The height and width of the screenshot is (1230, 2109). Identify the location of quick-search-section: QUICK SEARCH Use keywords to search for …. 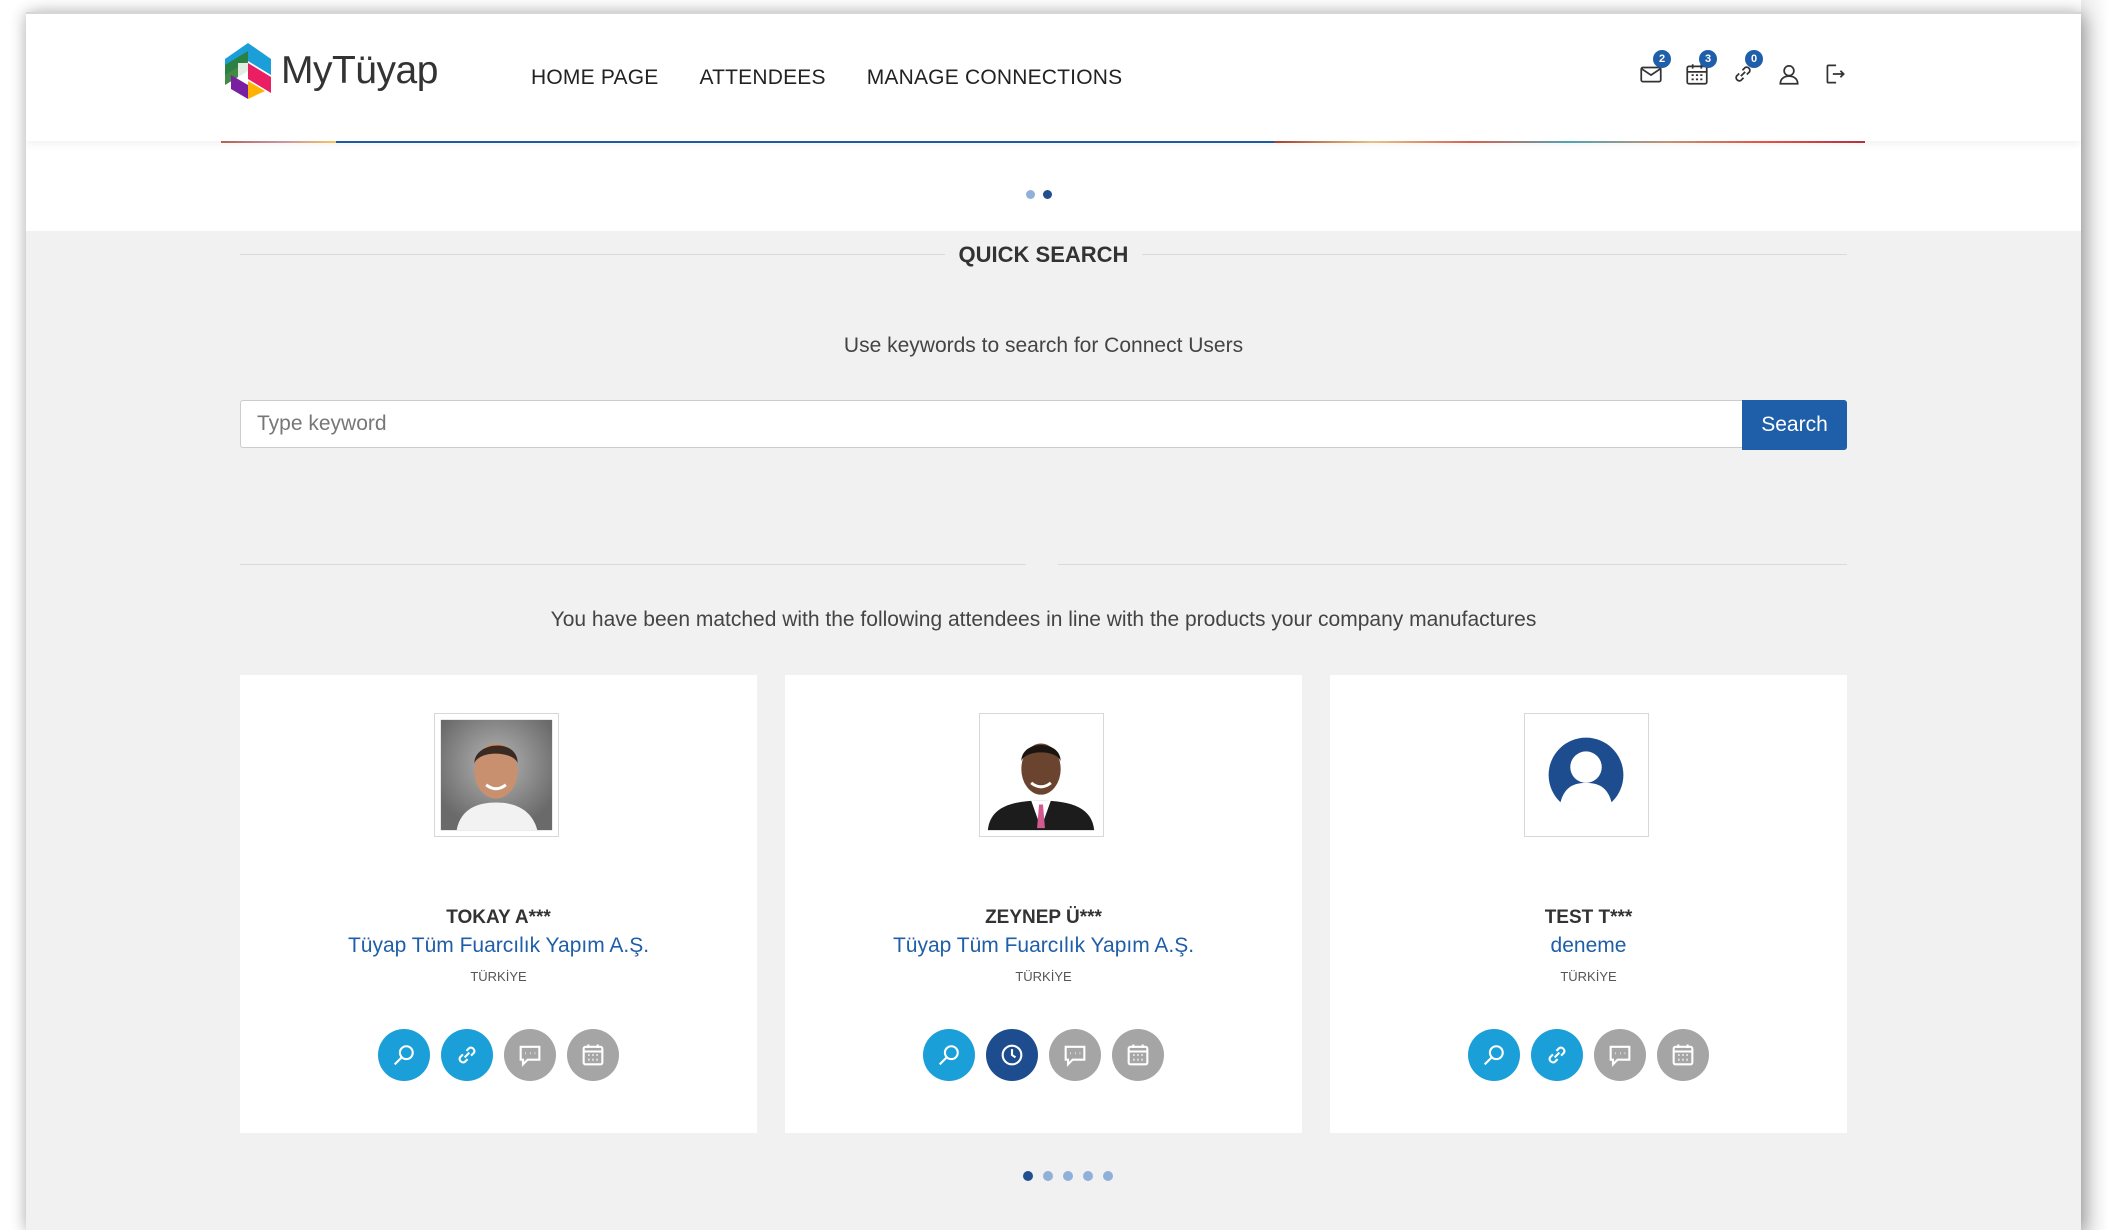
(1043, 342).